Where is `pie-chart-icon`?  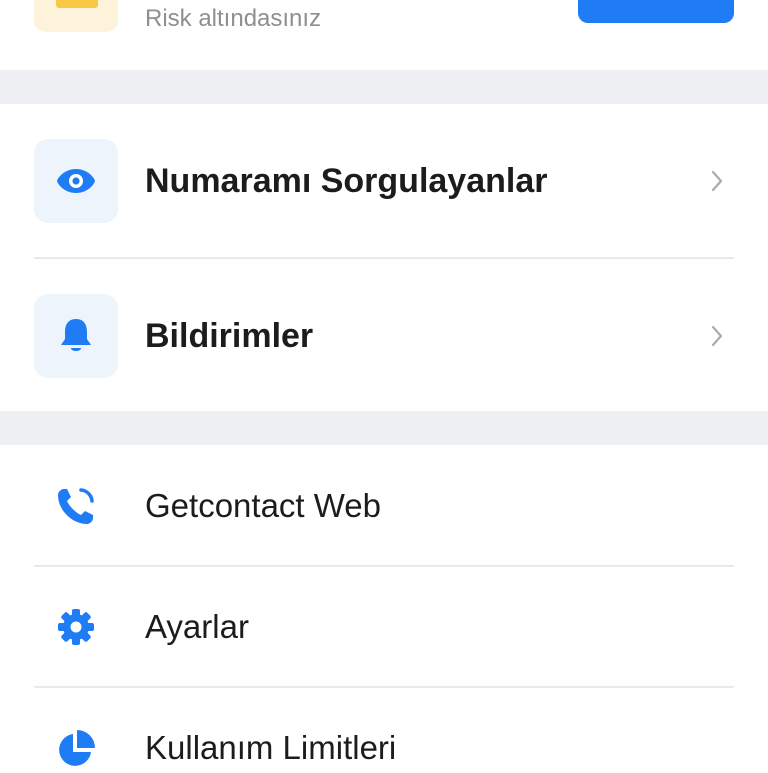
pie-chart-icon is located at coordinates (77, 748).